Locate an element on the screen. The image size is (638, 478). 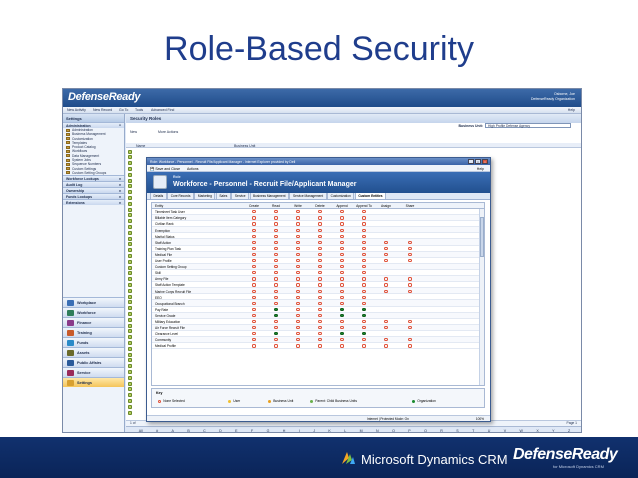
dialog-tab: Details is located at coordinates (158, 195).